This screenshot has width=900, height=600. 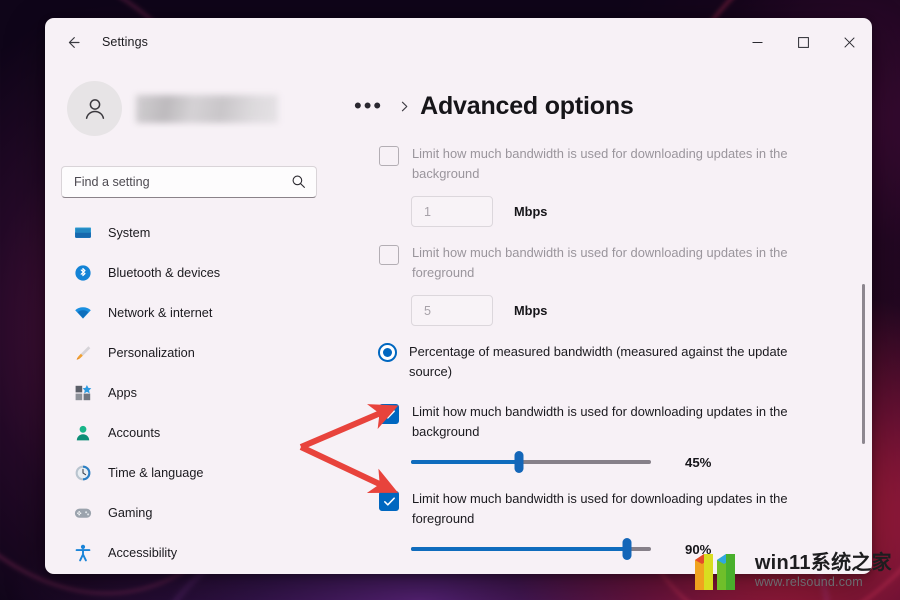 I want to click on background-percent-value: 45%, so click(x=698, y=462).